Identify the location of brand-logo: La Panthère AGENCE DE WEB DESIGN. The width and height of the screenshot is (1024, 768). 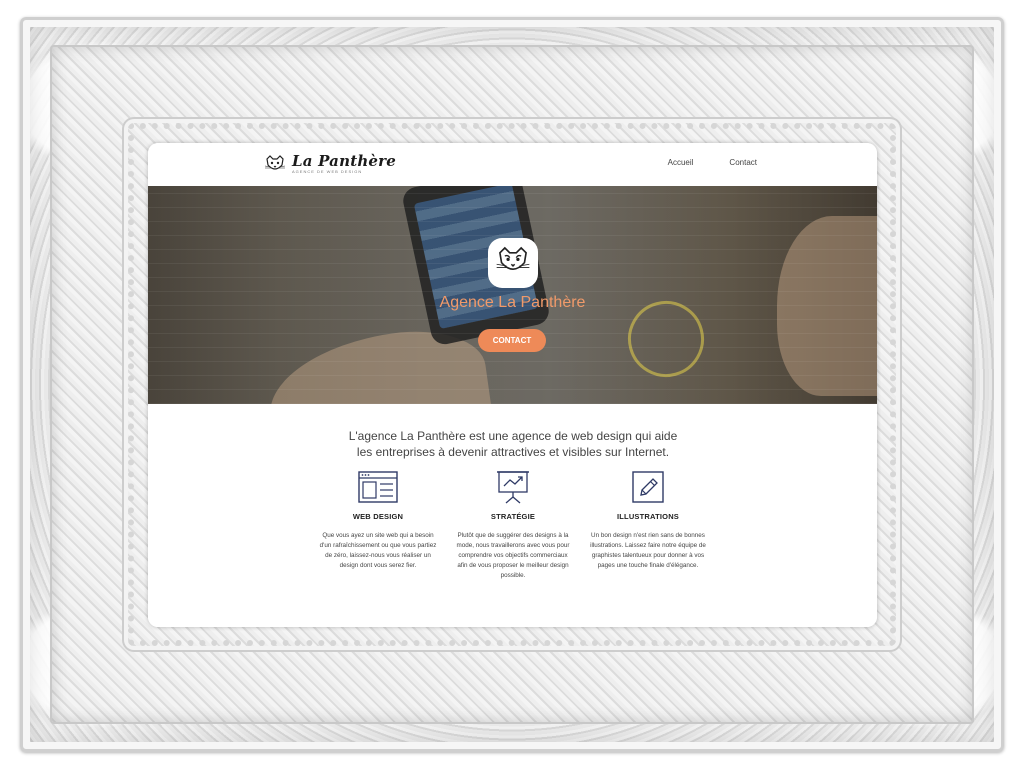
(330, 164).